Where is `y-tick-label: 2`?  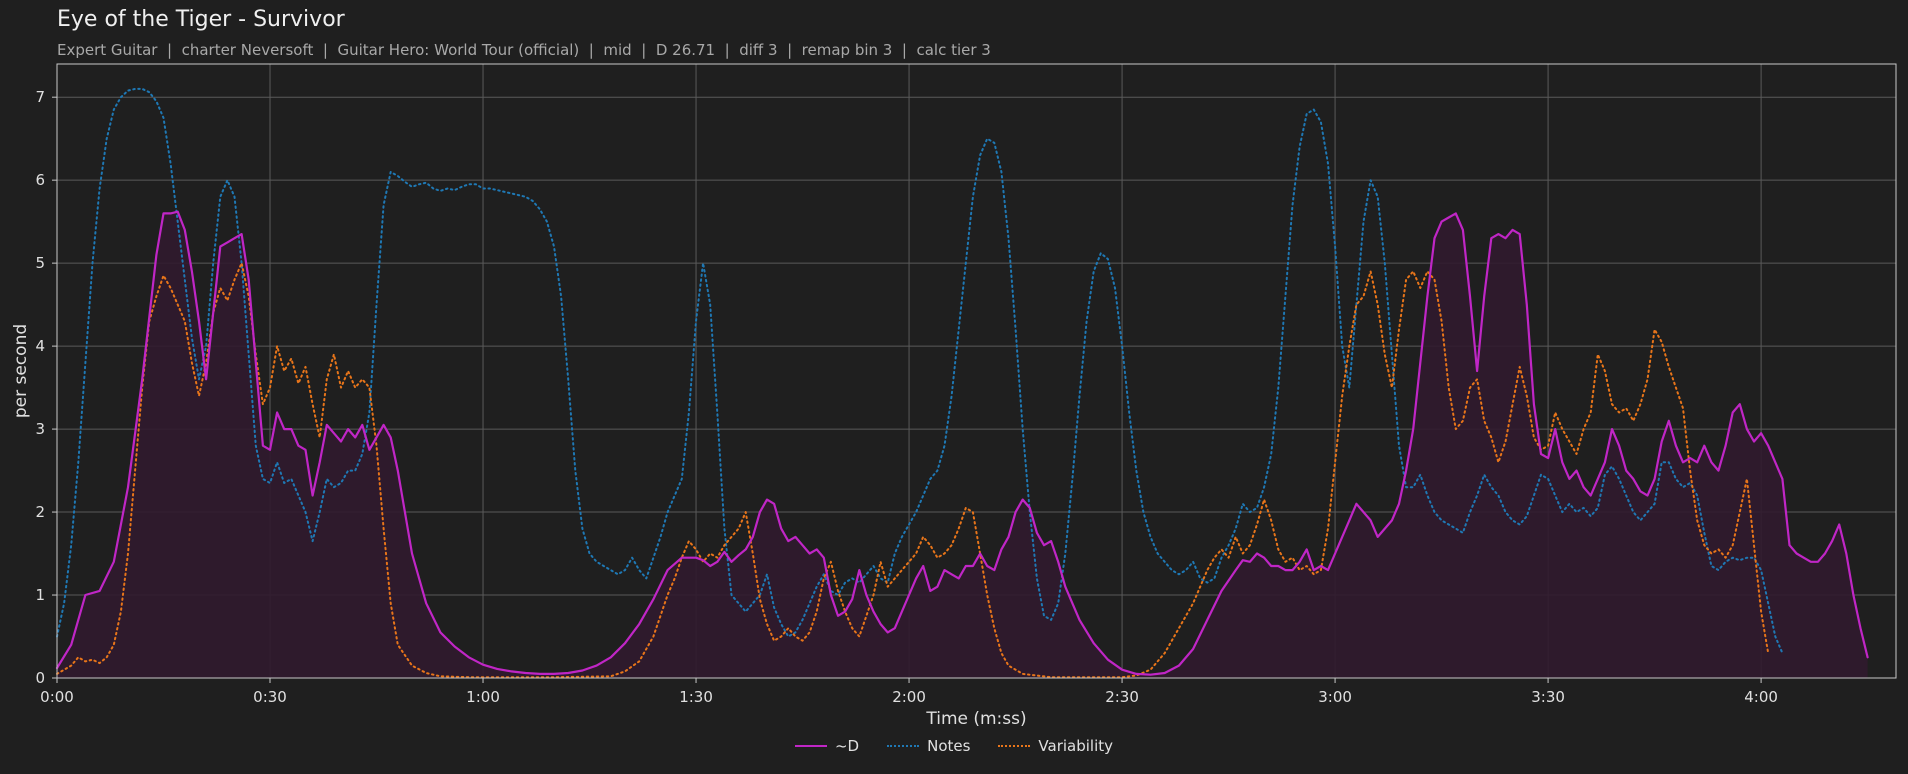 y-tick-label: 2 is located at coordinates (40, 512).